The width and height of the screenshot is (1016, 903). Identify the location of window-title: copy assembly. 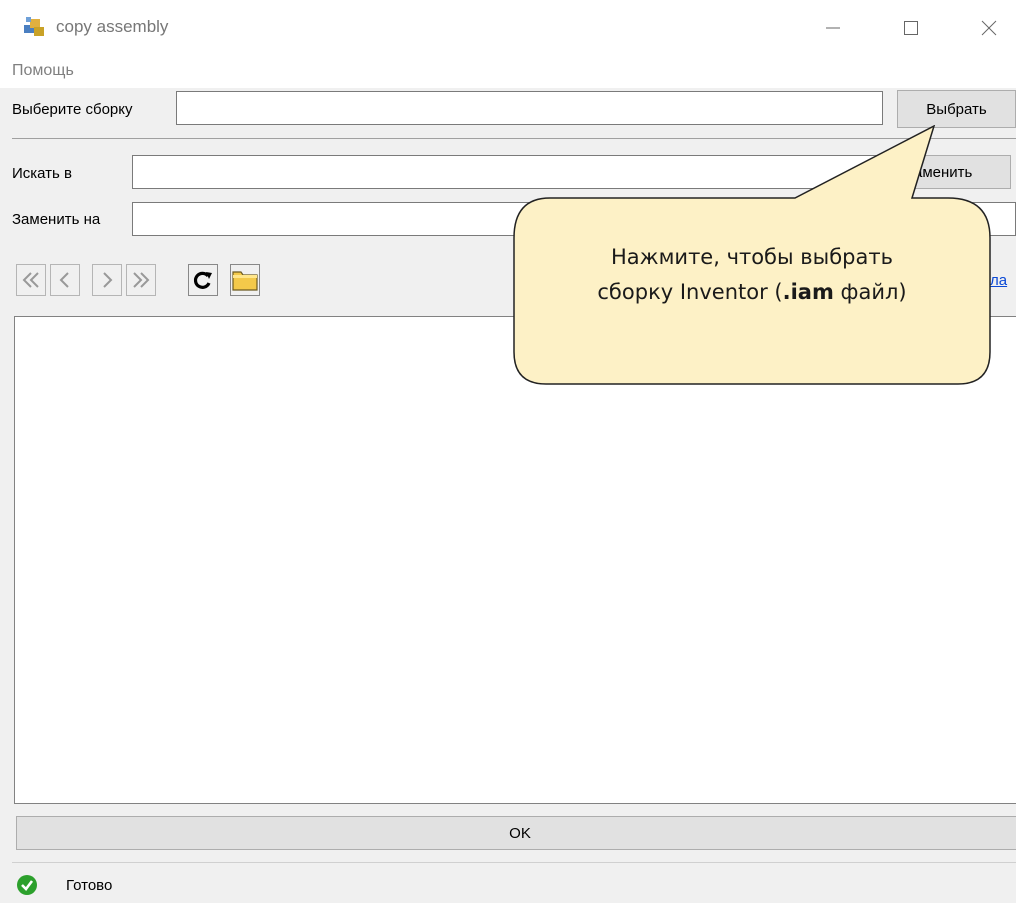
(112, 26).